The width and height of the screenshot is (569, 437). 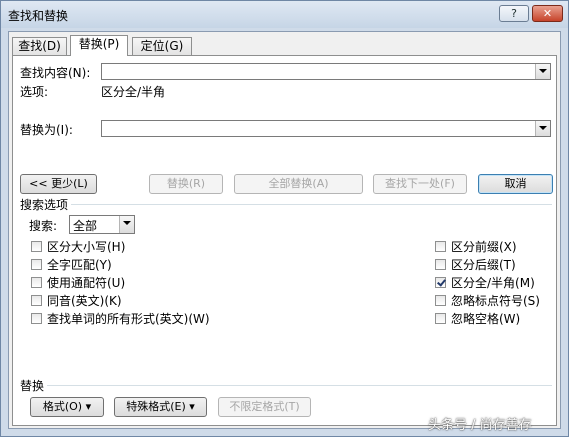 I want to click on replace-with-input, so click(x=326, y=128).